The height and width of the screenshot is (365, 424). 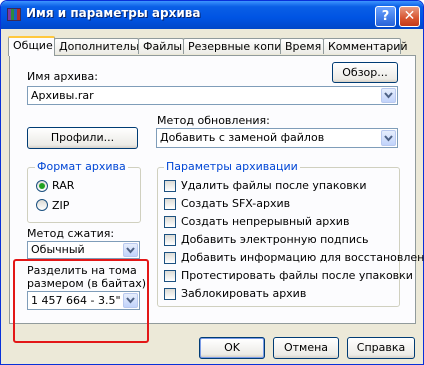 I want to click on update-method-value: Добавить с заменой файлов, so click(x=242, y=137).